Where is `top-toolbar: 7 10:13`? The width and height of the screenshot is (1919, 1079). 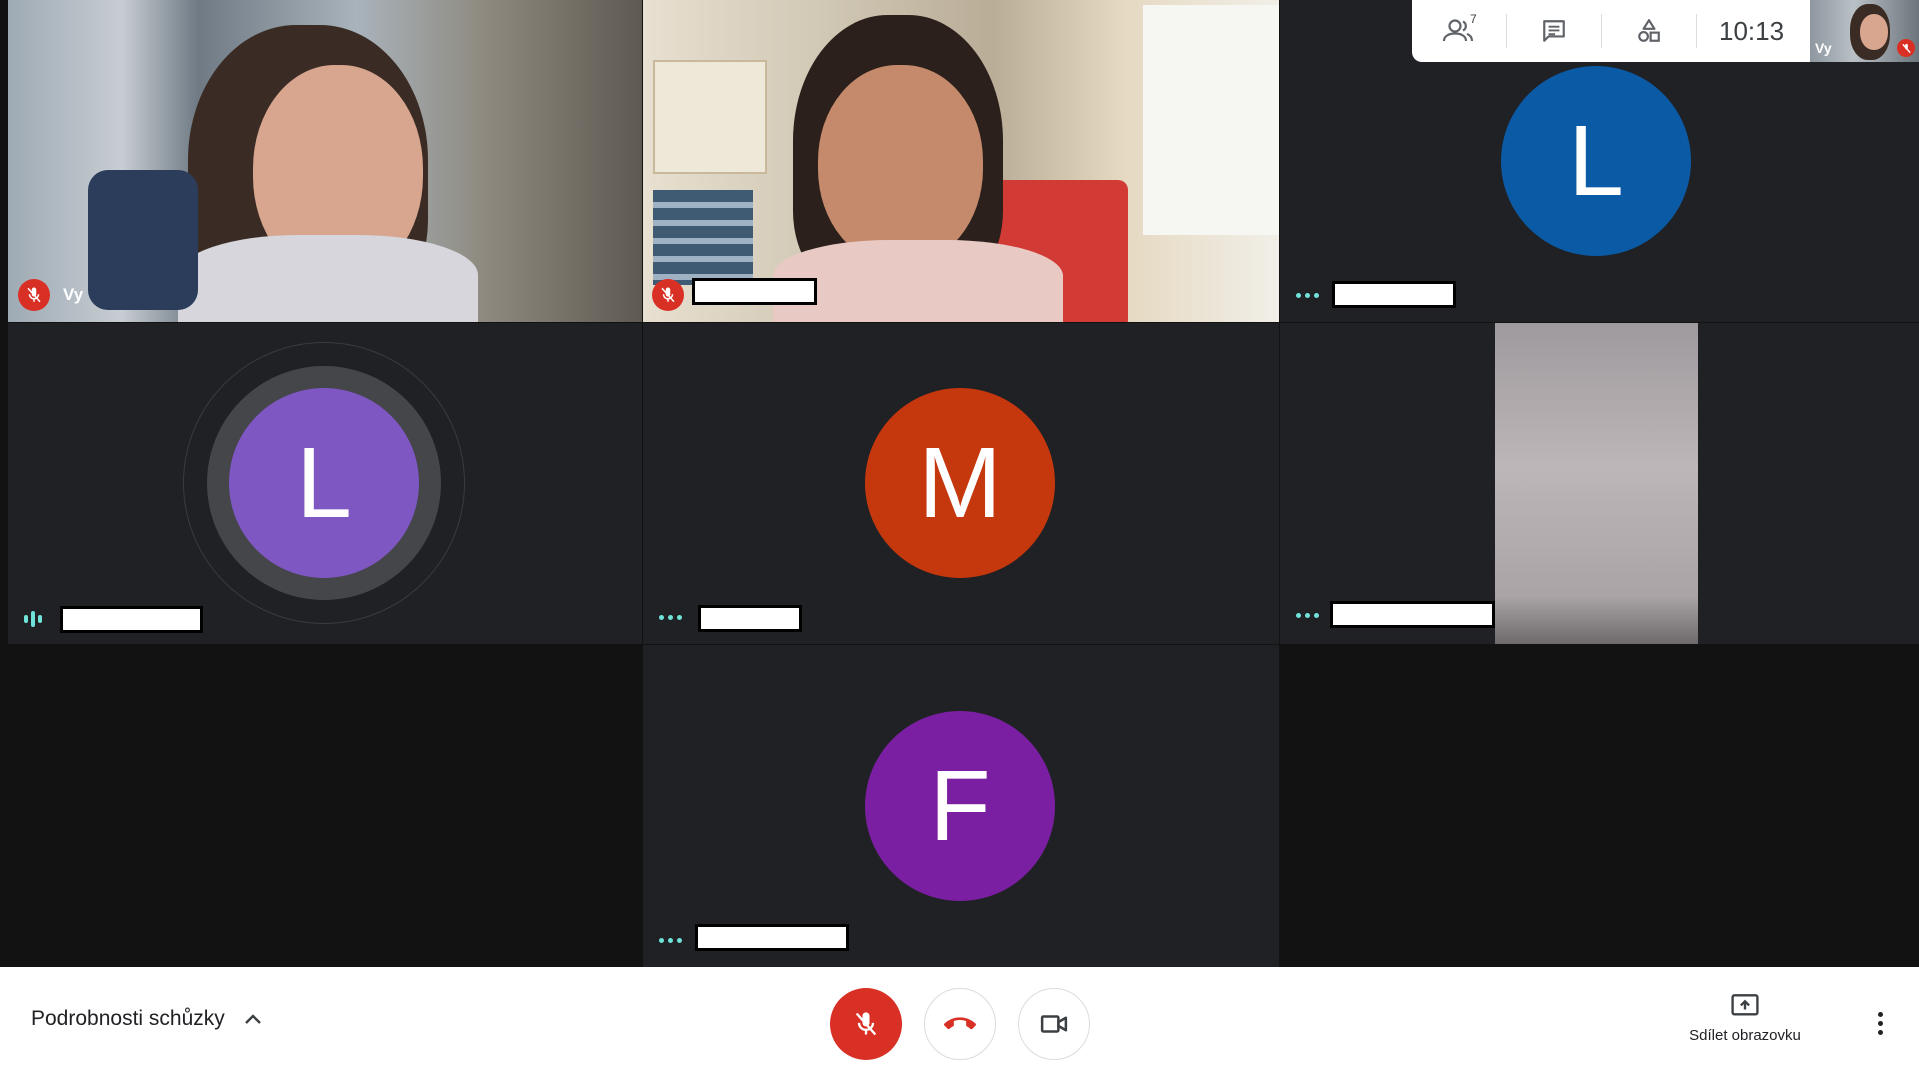
top-toolbar: 7 10:13 is located at coordinates (1611, 31).